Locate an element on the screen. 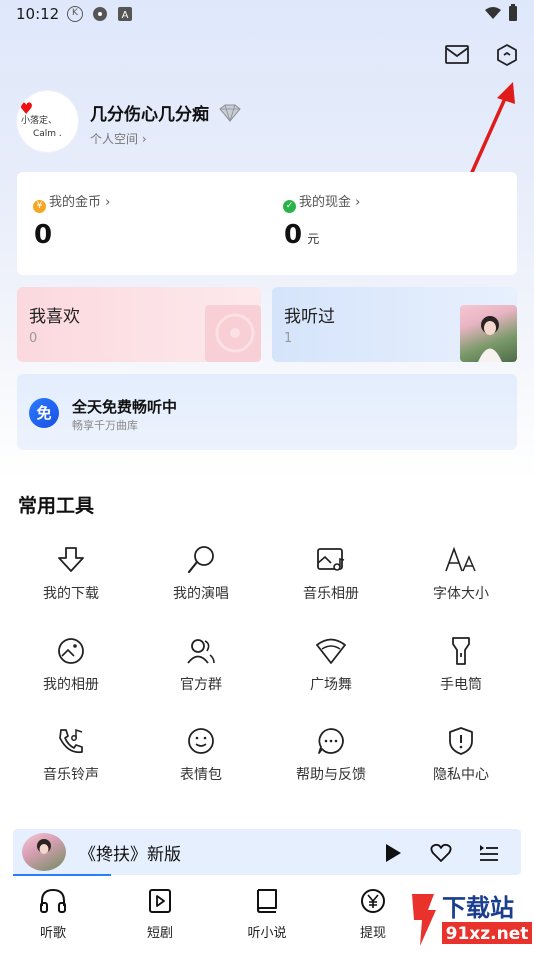  tool-label: 隐私中心 is located at coordinates (461, 775).